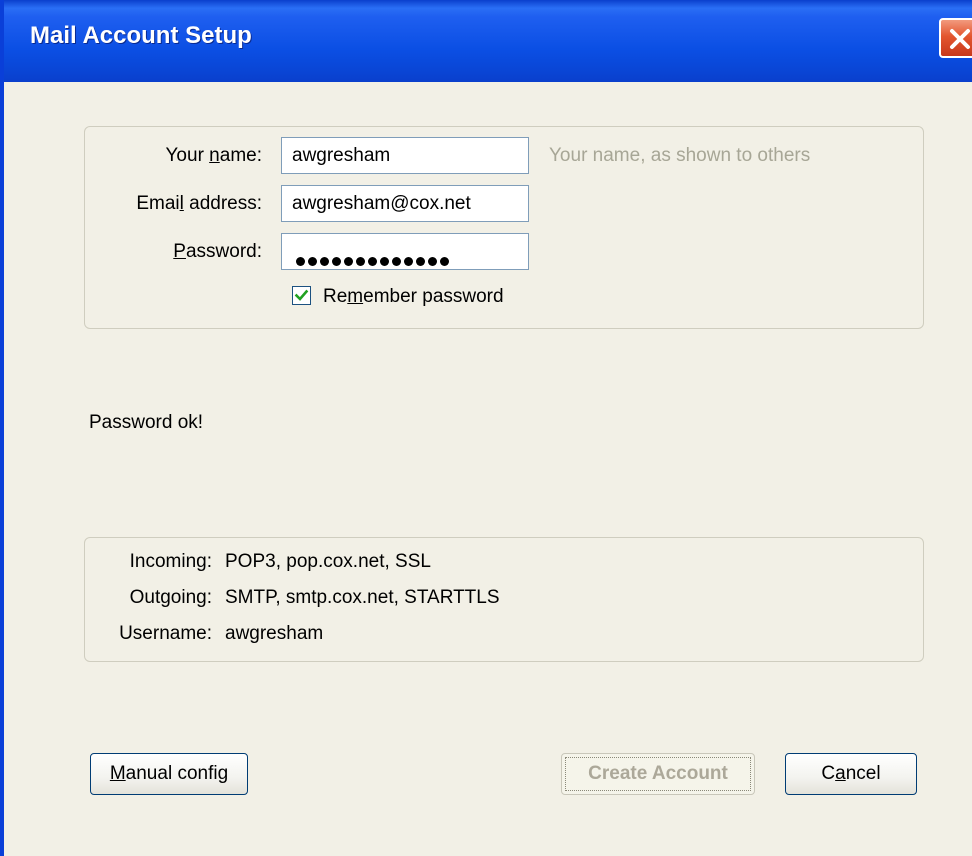 The height and width of the screenshot is (856, 972). What do you see at coordinates (955, 38) in the screenshot?
I see `close-button` at bounding box center [955, 38].